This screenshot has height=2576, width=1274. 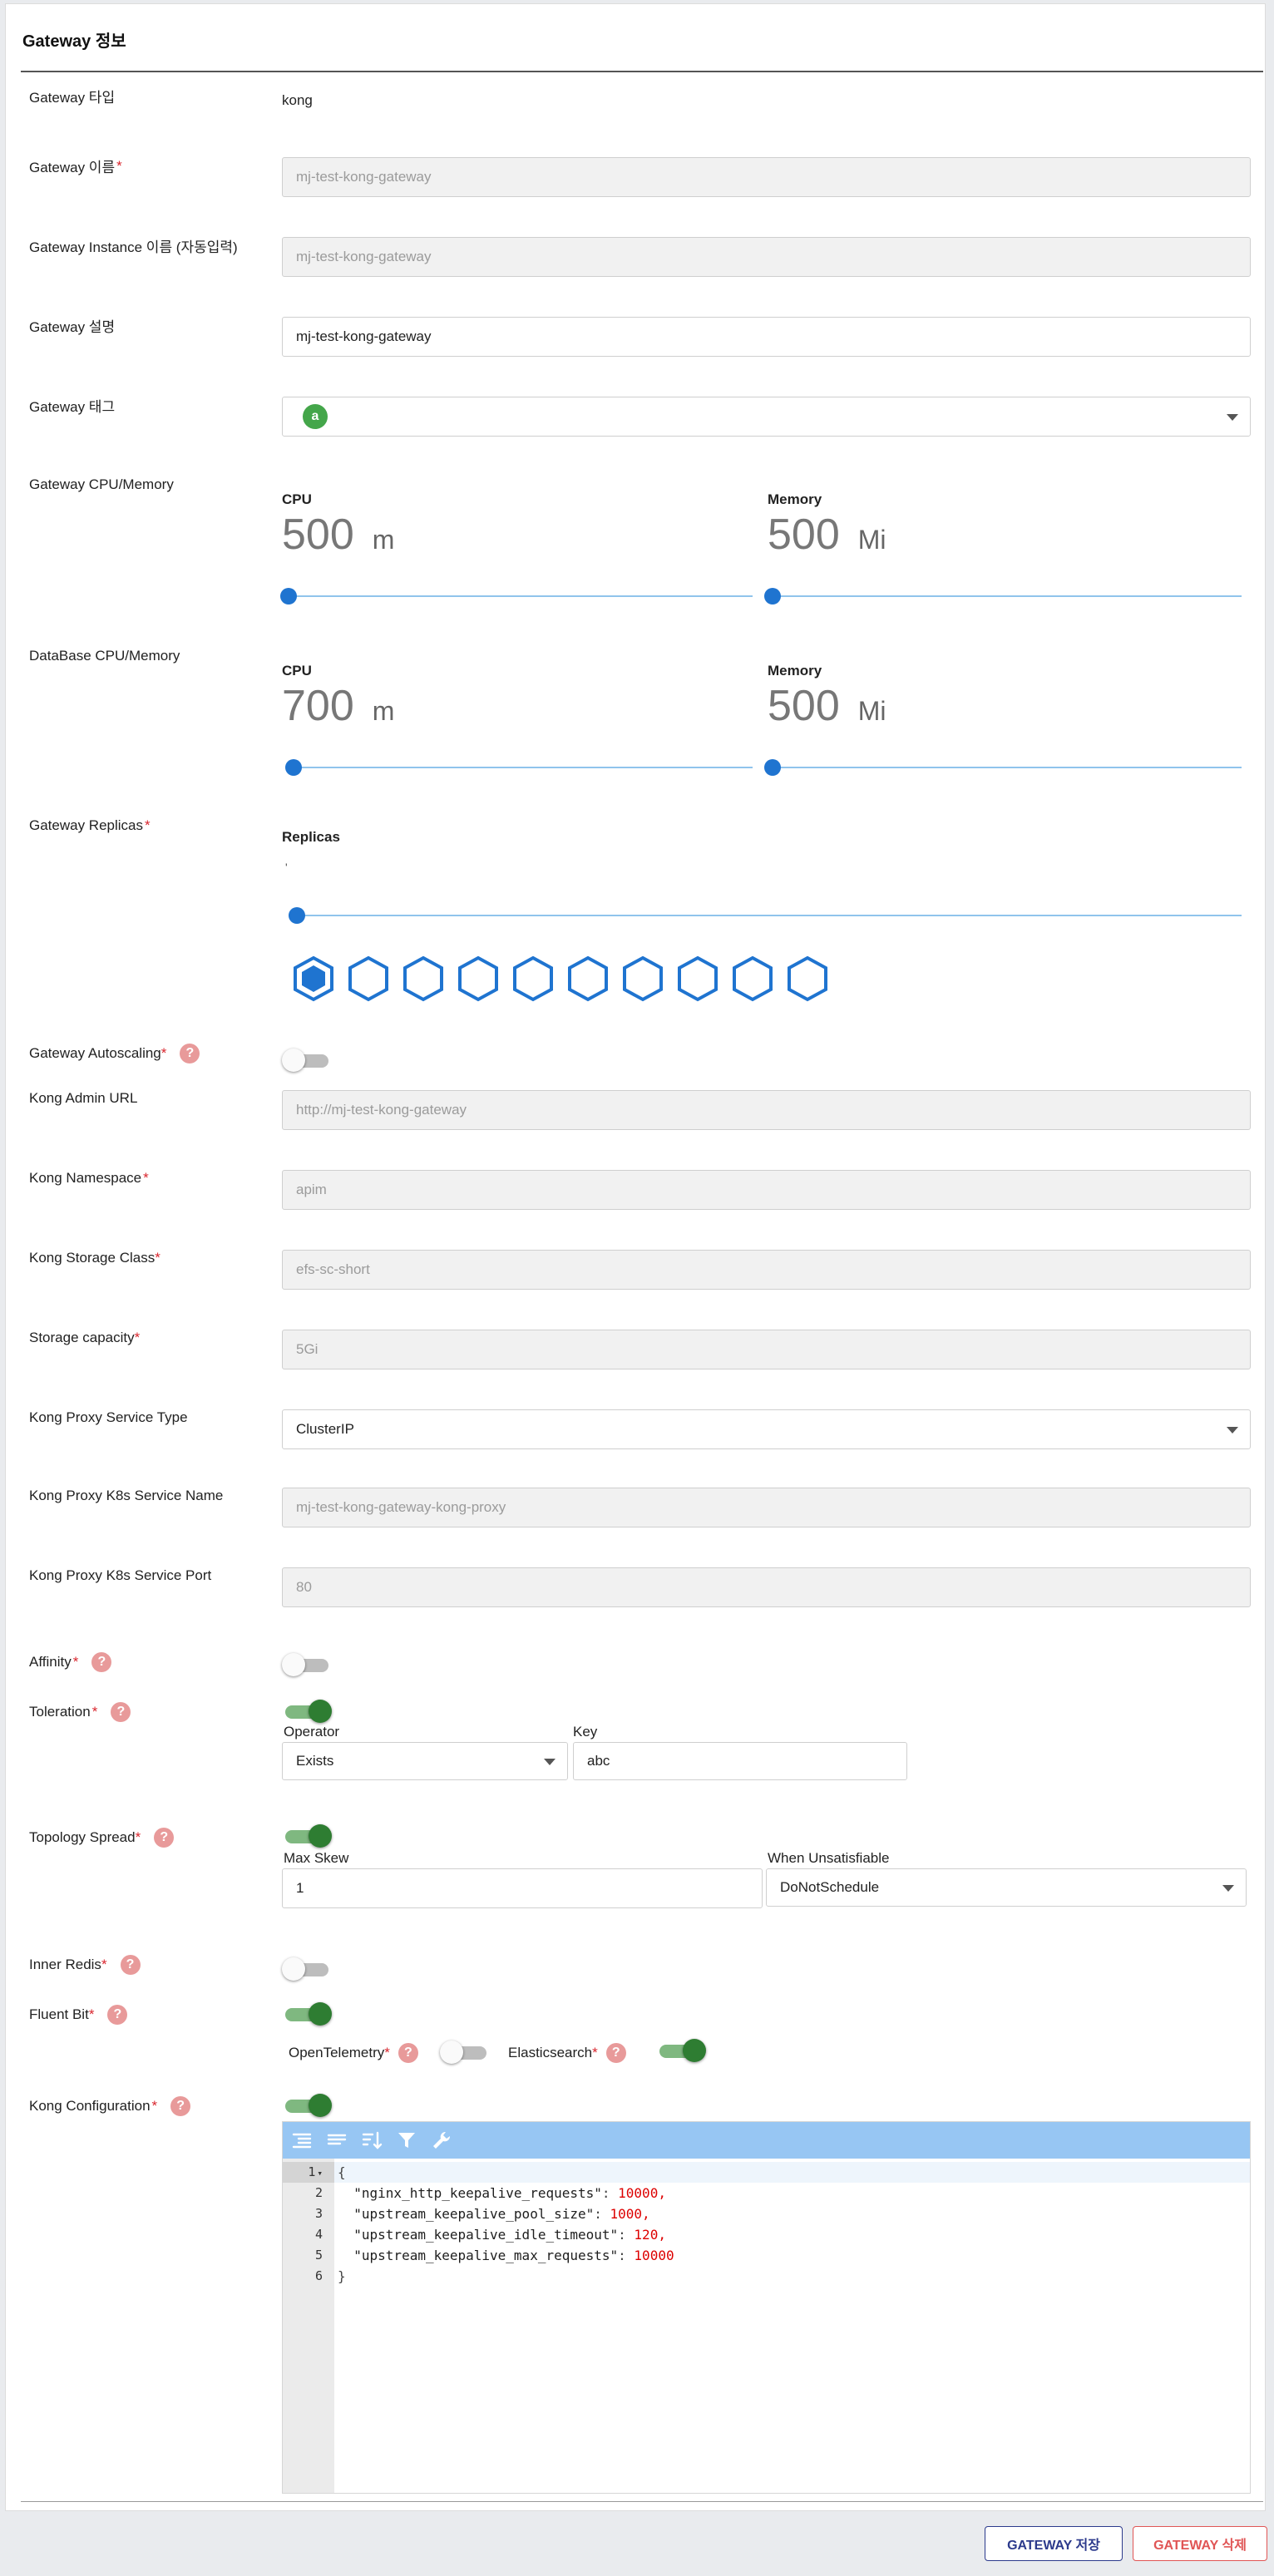 I want to click on kong-storage-class-input: efs-sc-short, so click(x=767, y=1270).